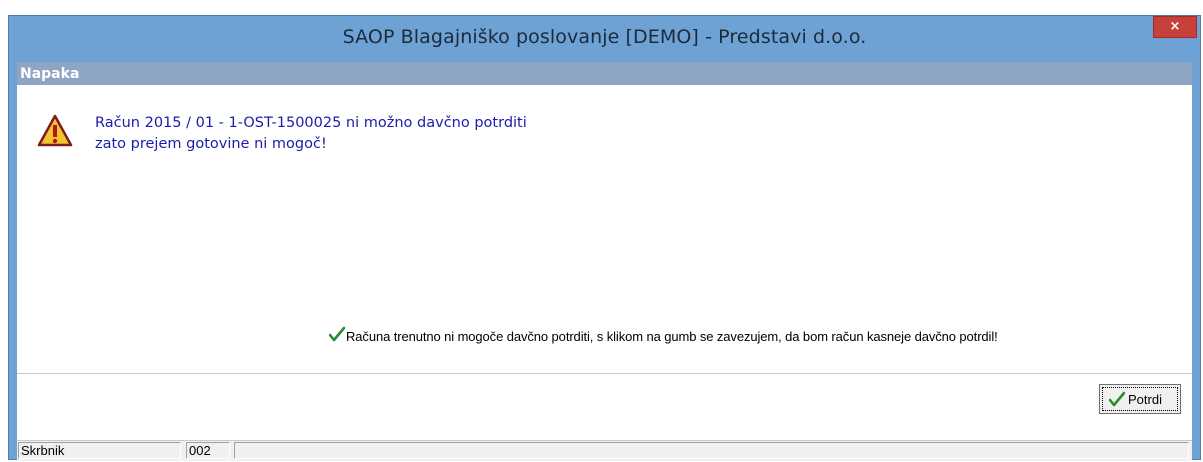  I want to click on confirm-button-label: Potrdi, so click(1145, 399).